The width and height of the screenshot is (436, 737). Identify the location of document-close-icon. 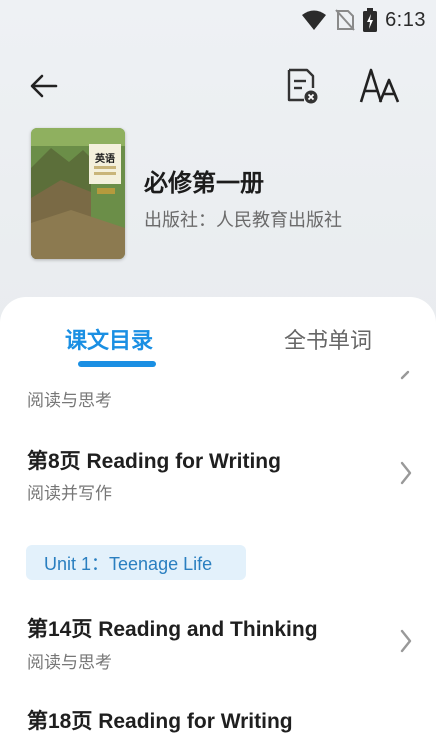
(302, 86).